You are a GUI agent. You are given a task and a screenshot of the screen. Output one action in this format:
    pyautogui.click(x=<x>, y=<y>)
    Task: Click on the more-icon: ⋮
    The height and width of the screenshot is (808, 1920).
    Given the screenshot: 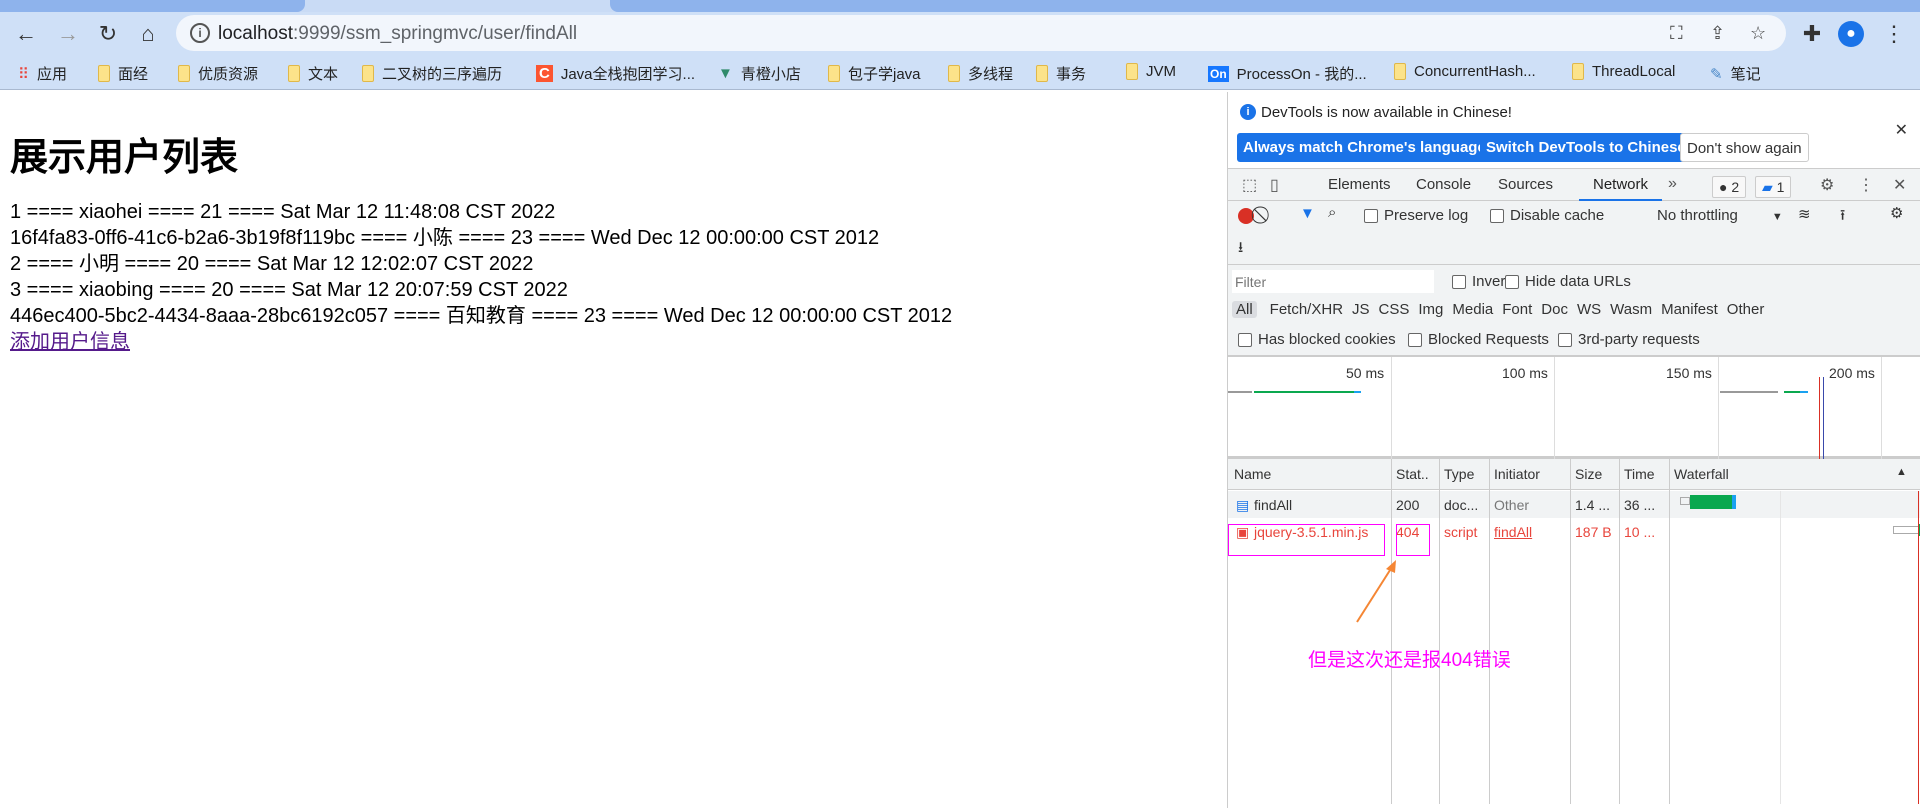 What is the action you would take?
    pyautogui.click(x=1866, y=185)
    